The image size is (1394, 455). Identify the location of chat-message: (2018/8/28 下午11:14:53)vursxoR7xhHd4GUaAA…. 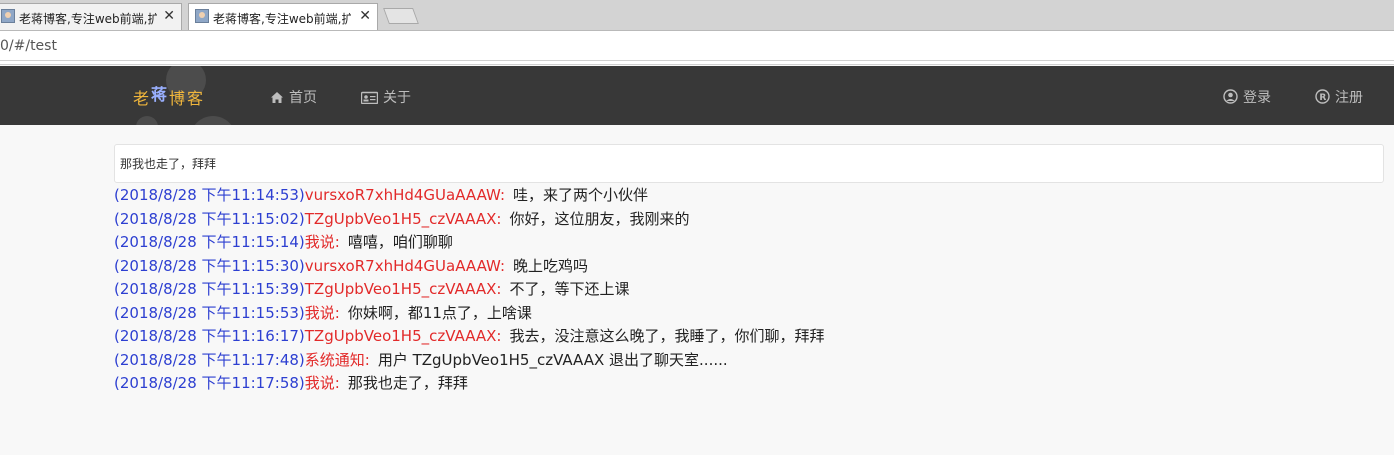
(744, 196).